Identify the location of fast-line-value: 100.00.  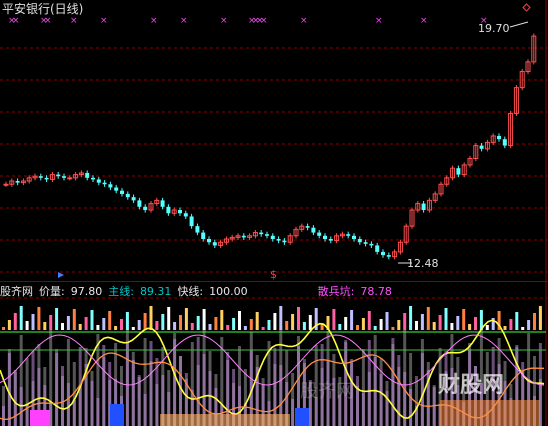
(228, 291).